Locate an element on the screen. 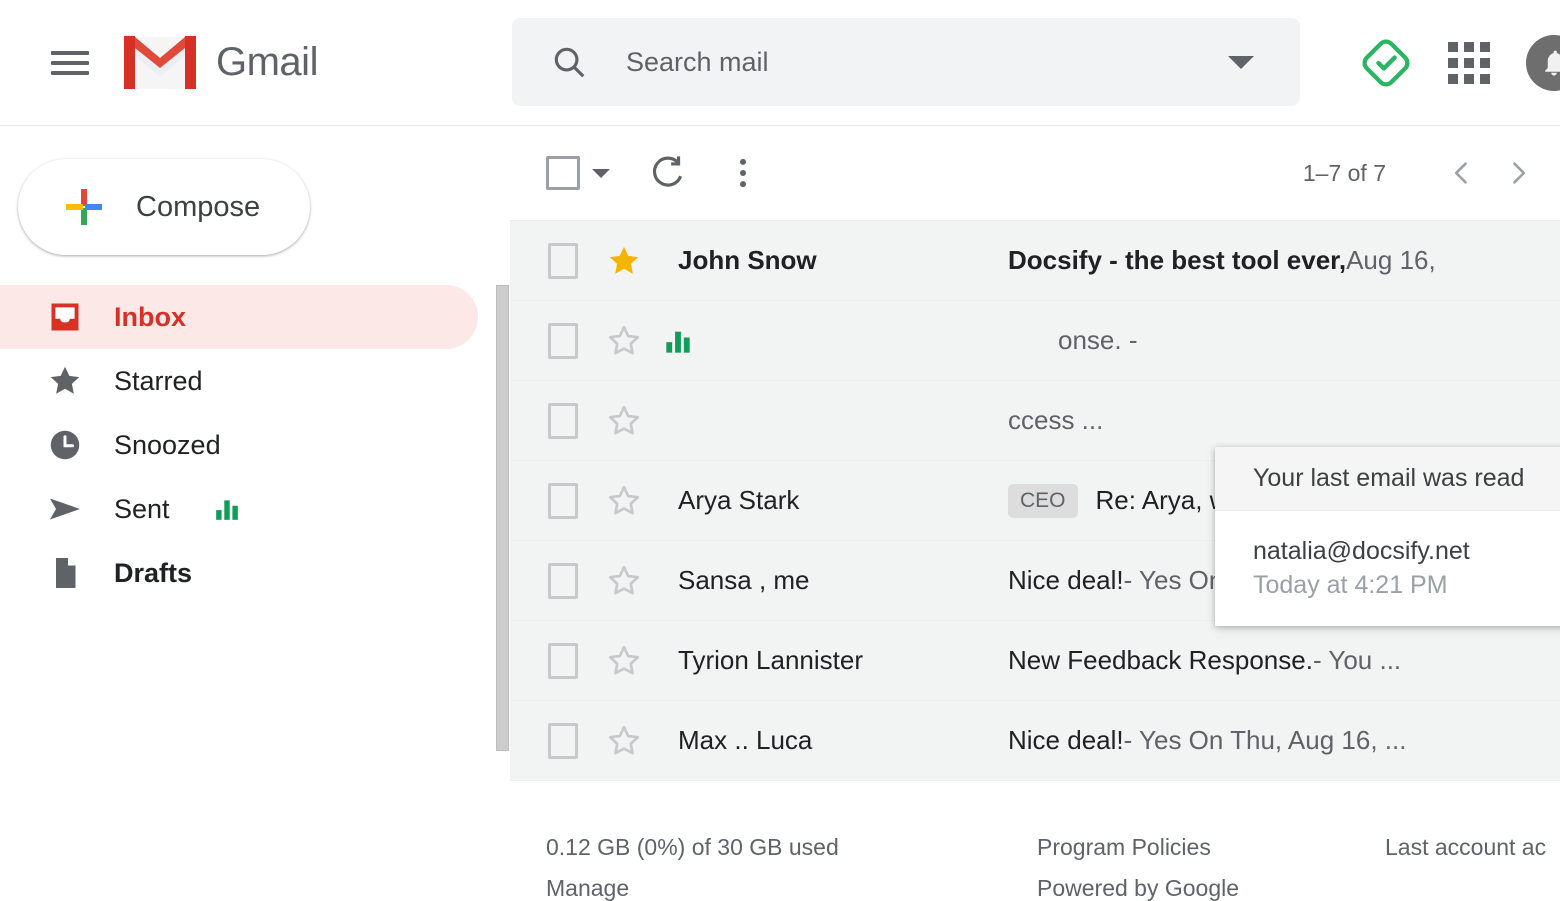  header-actions is located at coordinates (1460, 63).